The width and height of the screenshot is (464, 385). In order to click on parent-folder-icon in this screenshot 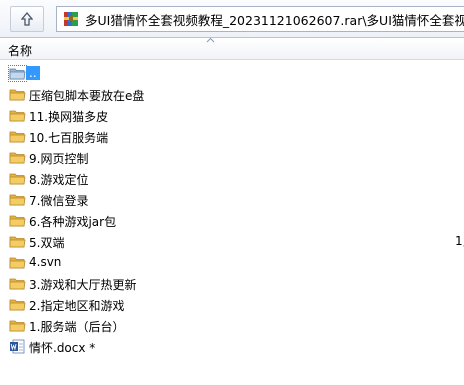, I will do `click(17, 73)`.